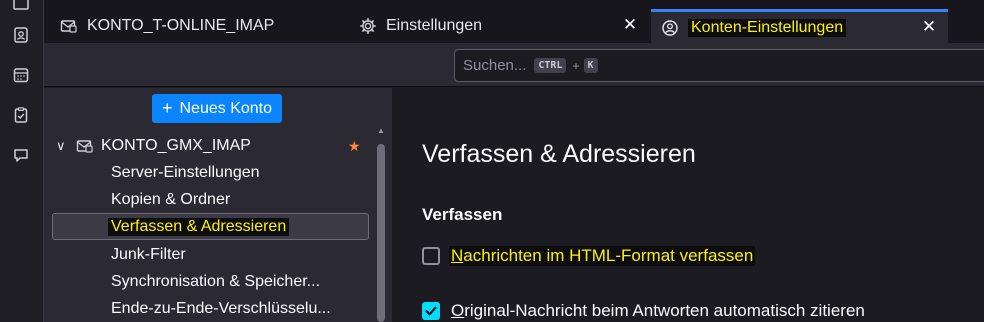  I want to click on tree-item-server-einstellungen: Server-Einstellungen, so click(185, 173).